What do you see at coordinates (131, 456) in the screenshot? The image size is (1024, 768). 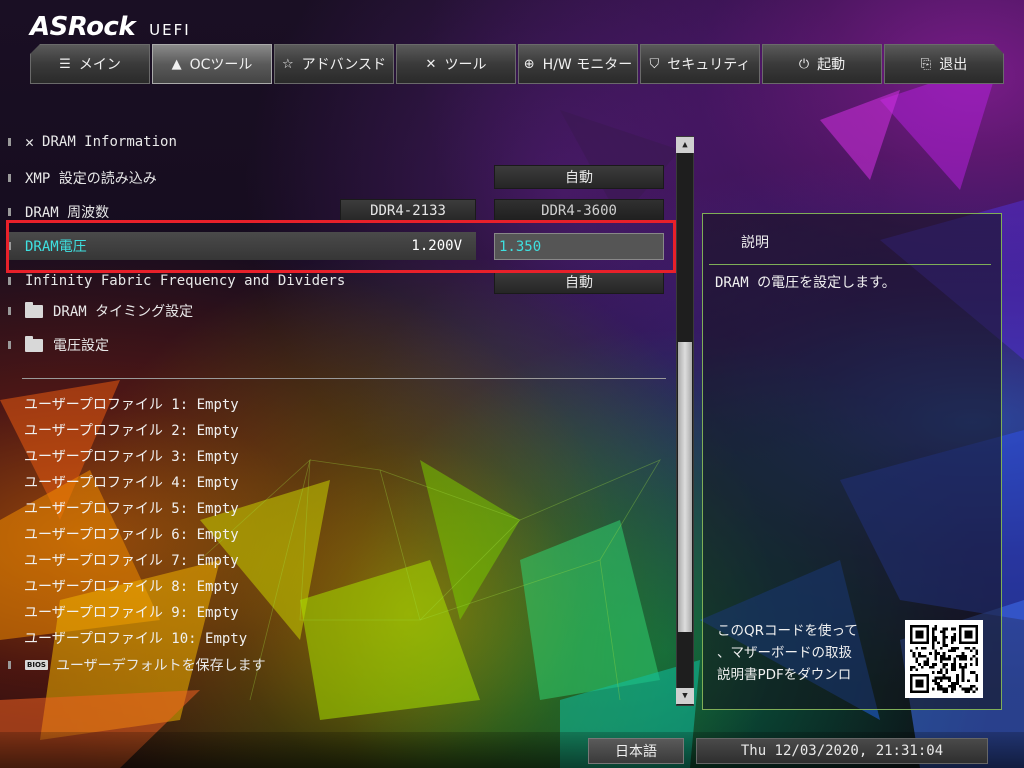 I see `user-profile-3: ユーザープロファイル 3: Empty` at bounding box center [131, 456].